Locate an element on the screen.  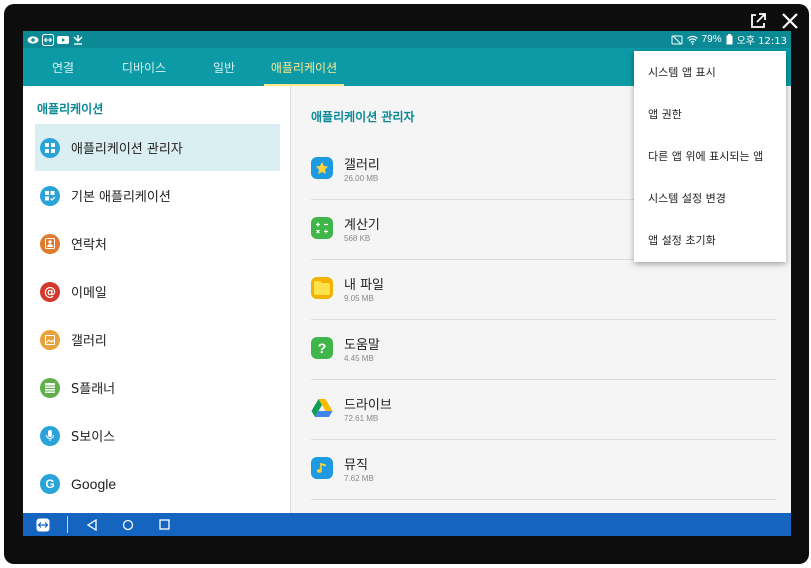
system-status: 79% 오후 12:13 is located at coordinates (729, 39).